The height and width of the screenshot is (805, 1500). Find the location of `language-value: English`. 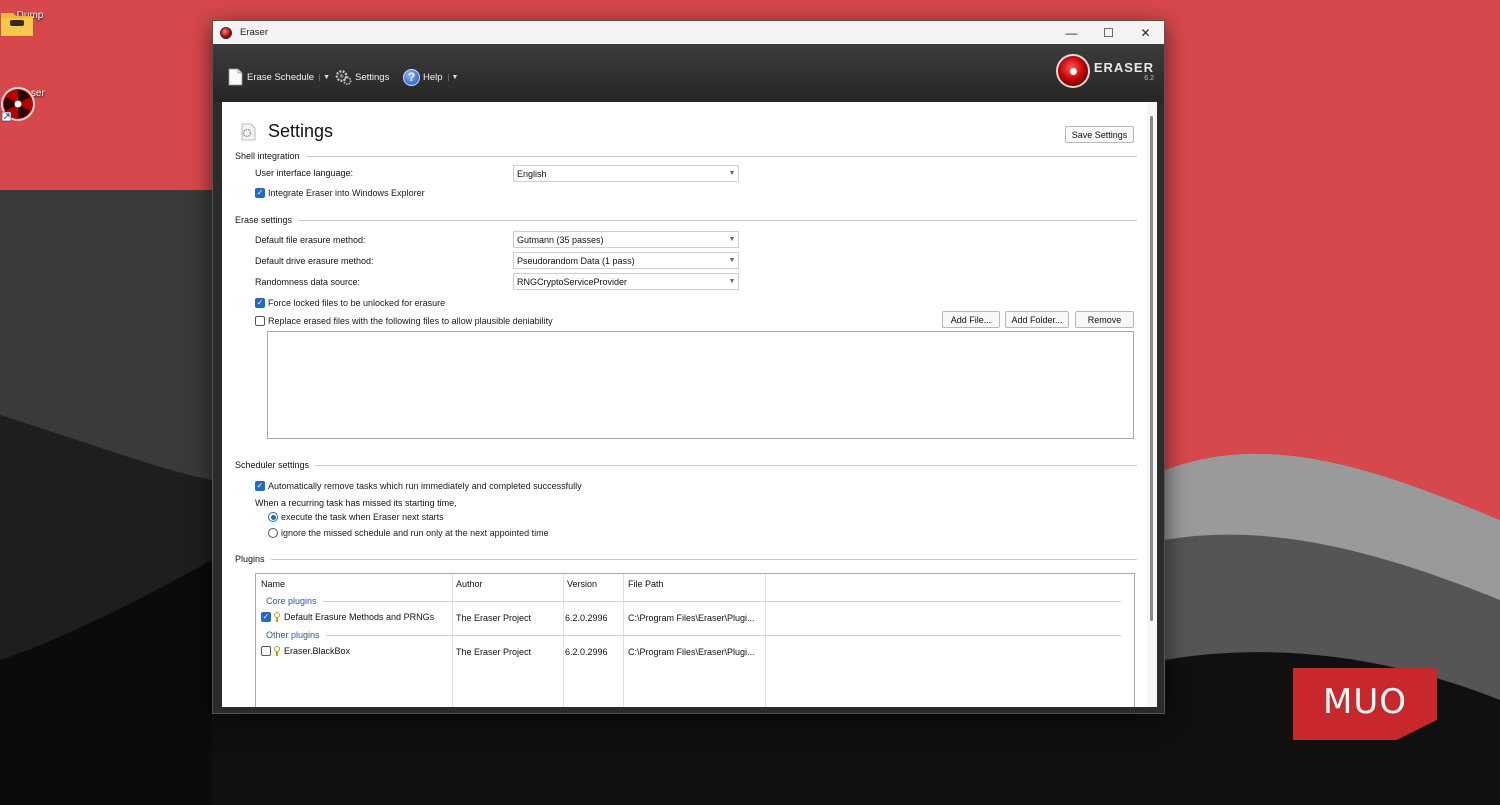

language-value: English is located at coordinates (532, 173).